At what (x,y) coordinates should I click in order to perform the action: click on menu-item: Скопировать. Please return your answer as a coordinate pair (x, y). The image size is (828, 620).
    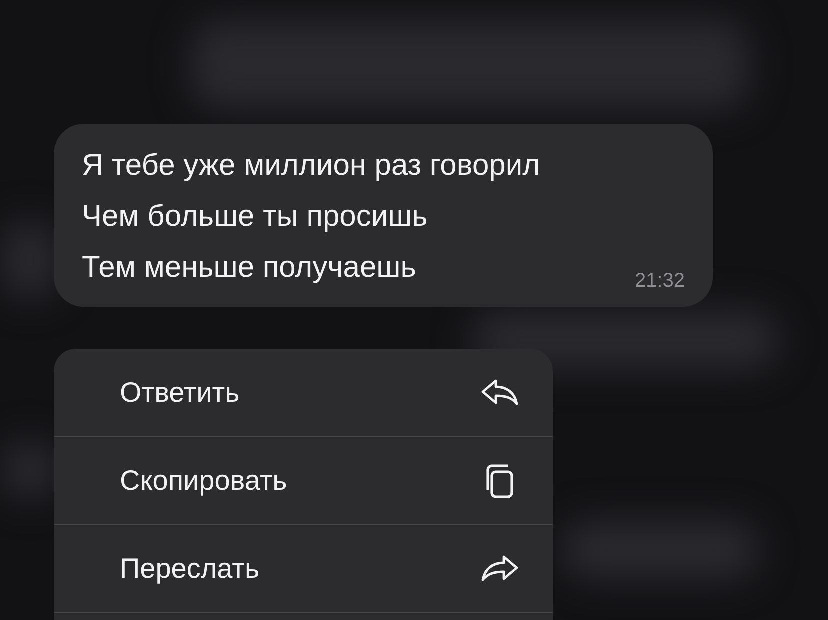
    Looking at the image, I should click on (303, 481).